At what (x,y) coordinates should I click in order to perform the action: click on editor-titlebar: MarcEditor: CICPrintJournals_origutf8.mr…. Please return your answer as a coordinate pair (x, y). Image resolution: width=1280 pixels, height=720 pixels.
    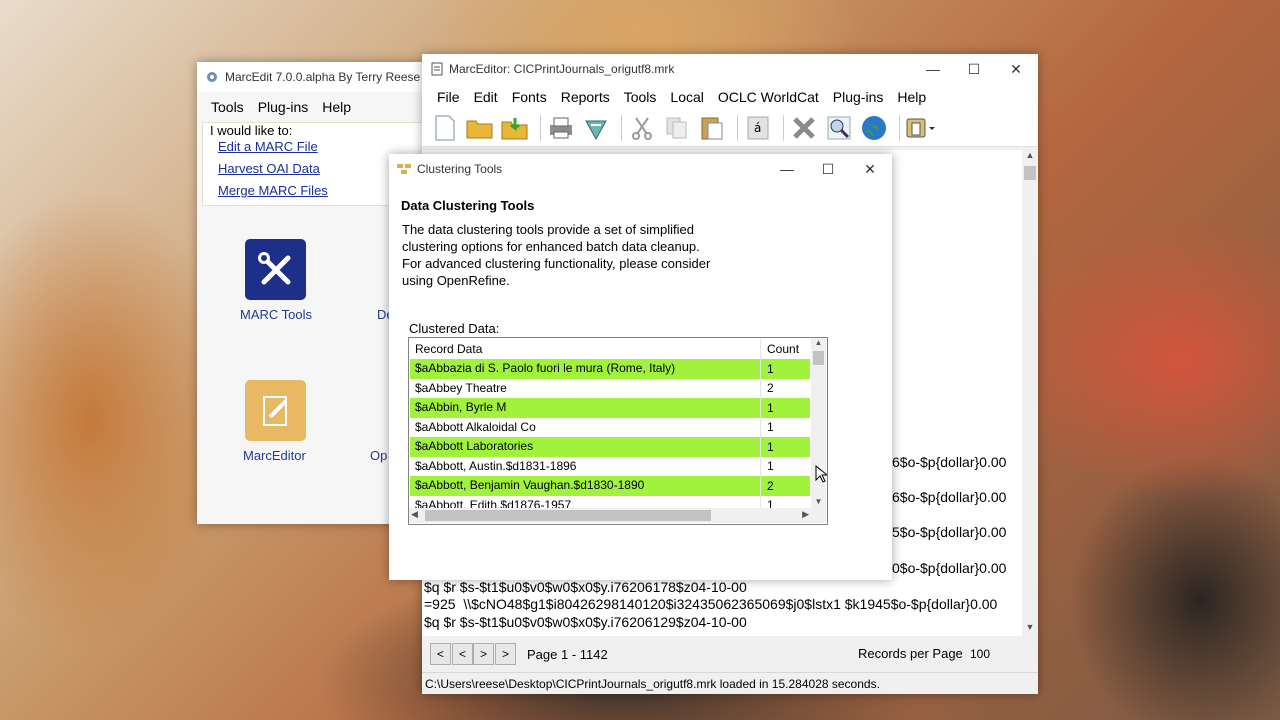
    Looking at the image, I should click on (730, 69).